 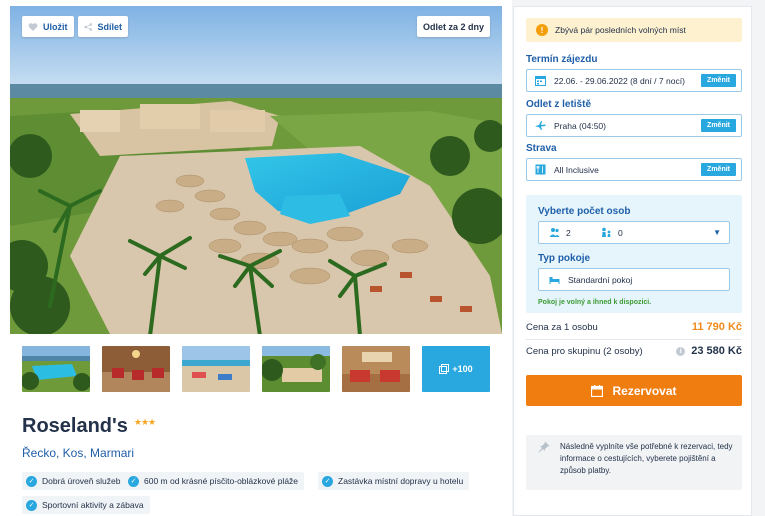 What do you see at coordinates (554, 280) in the screenshot?
I see `bed-icon` at bounding box center [554, 280].